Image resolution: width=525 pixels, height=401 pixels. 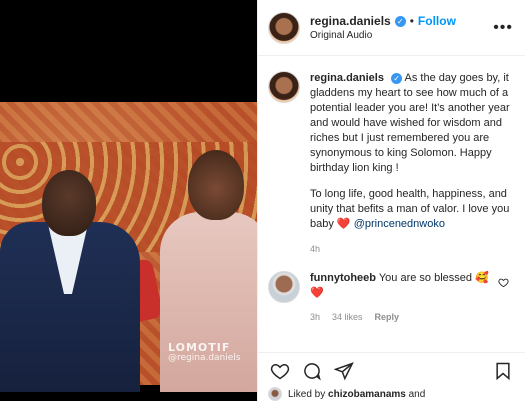 I want to click on woman-figure, so click(x=208, y=302).